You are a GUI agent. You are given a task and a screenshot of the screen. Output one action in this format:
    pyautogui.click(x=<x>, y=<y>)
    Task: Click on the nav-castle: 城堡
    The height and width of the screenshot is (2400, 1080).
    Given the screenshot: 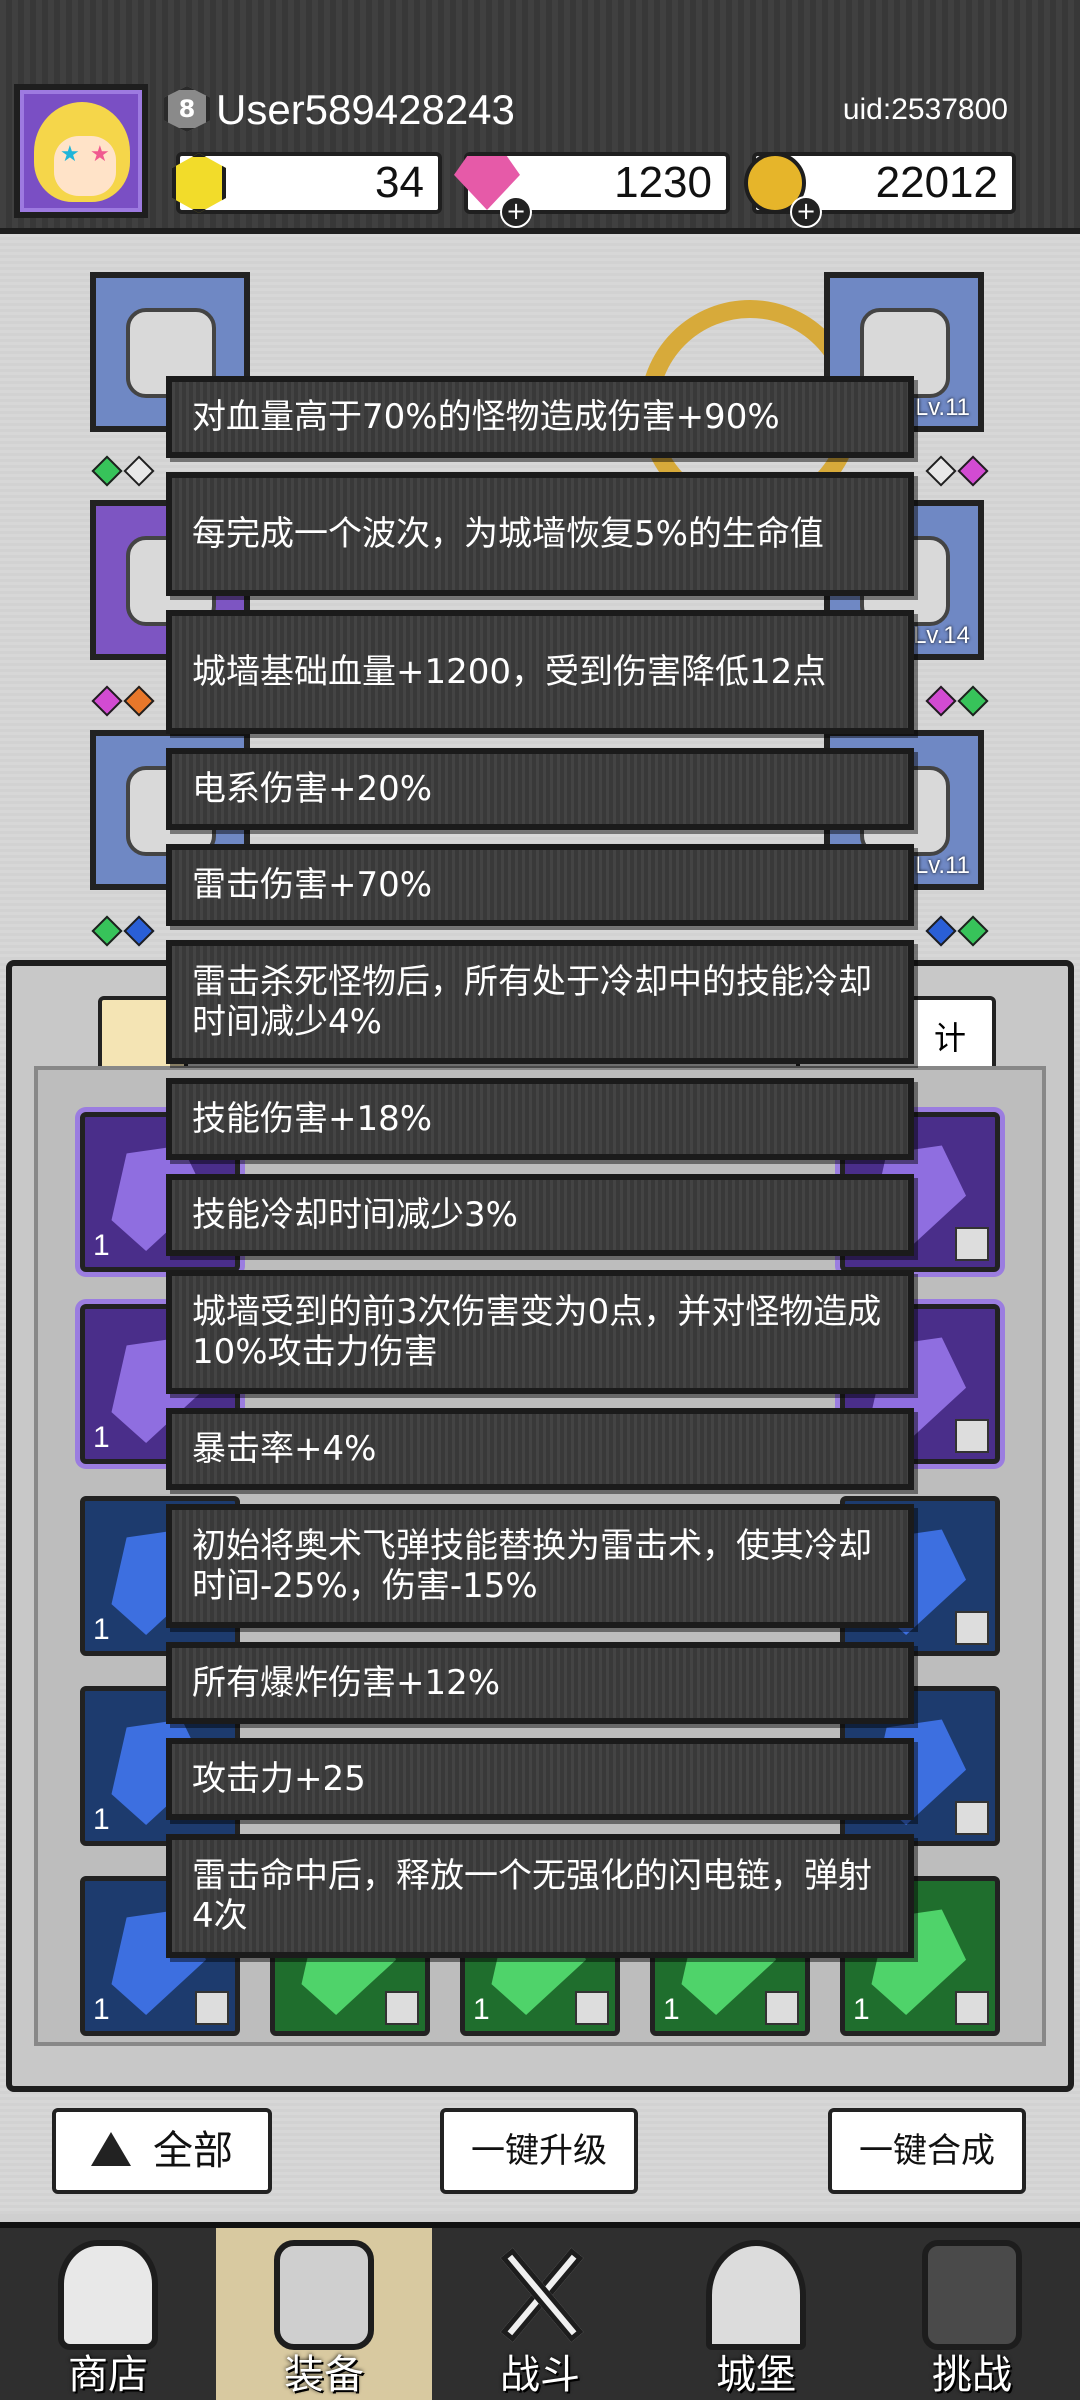 What is the action you would take?
    pyautogui.click(x=756, y=2314)
    